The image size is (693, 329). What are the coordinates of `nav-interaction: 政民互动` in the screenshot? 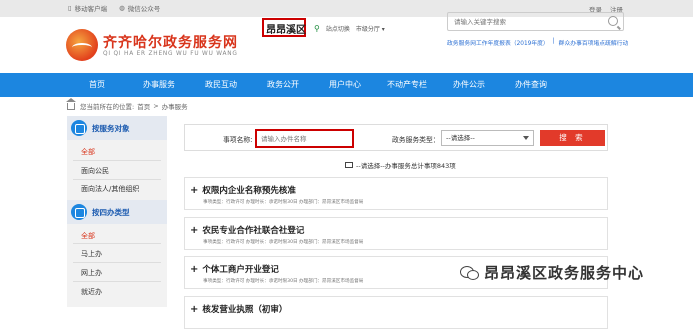 It's located at (221, 85).